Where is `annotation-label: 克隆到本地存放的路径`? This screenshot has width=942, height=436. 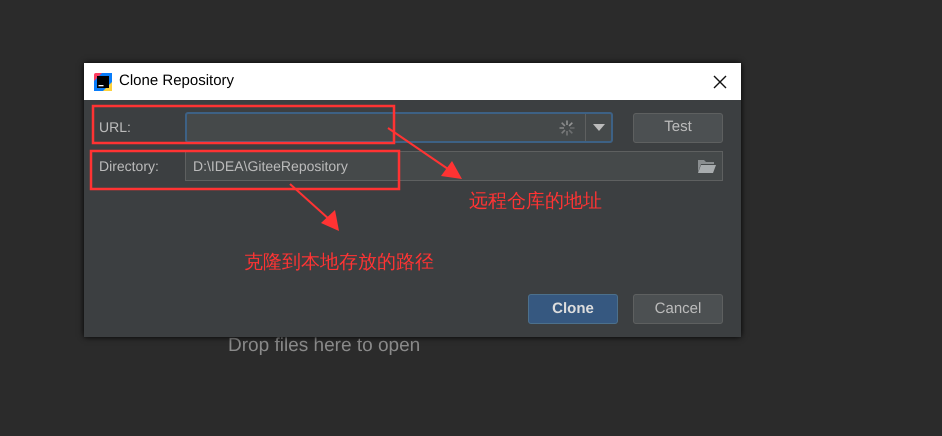 annotation-label: 克隆到本地存放的路径 is located at coordinates (339, 263).